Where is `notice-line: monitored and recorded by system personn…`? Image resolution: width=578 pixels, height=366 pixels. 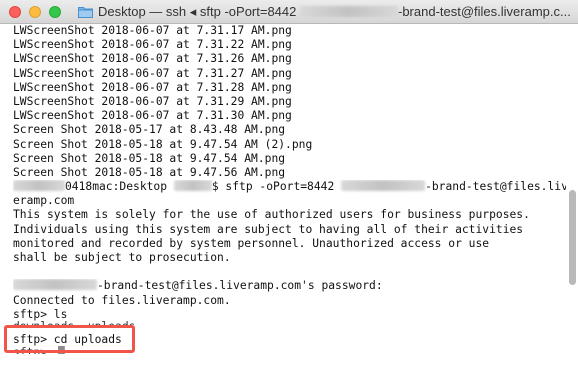
notice-line: monitored and recorded by system personn… is located at coordinates (251, 243).